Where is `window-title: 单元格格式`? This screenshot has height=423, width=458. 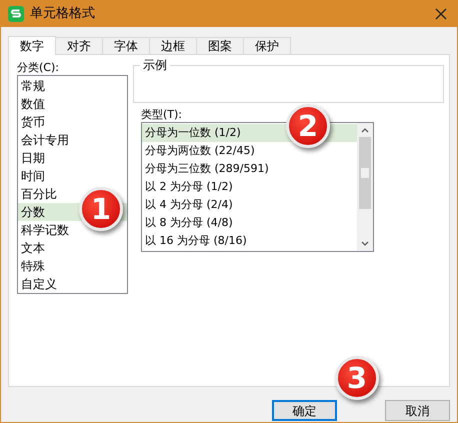
window-title: 单元格格式 is located at coordinates (62, 14).